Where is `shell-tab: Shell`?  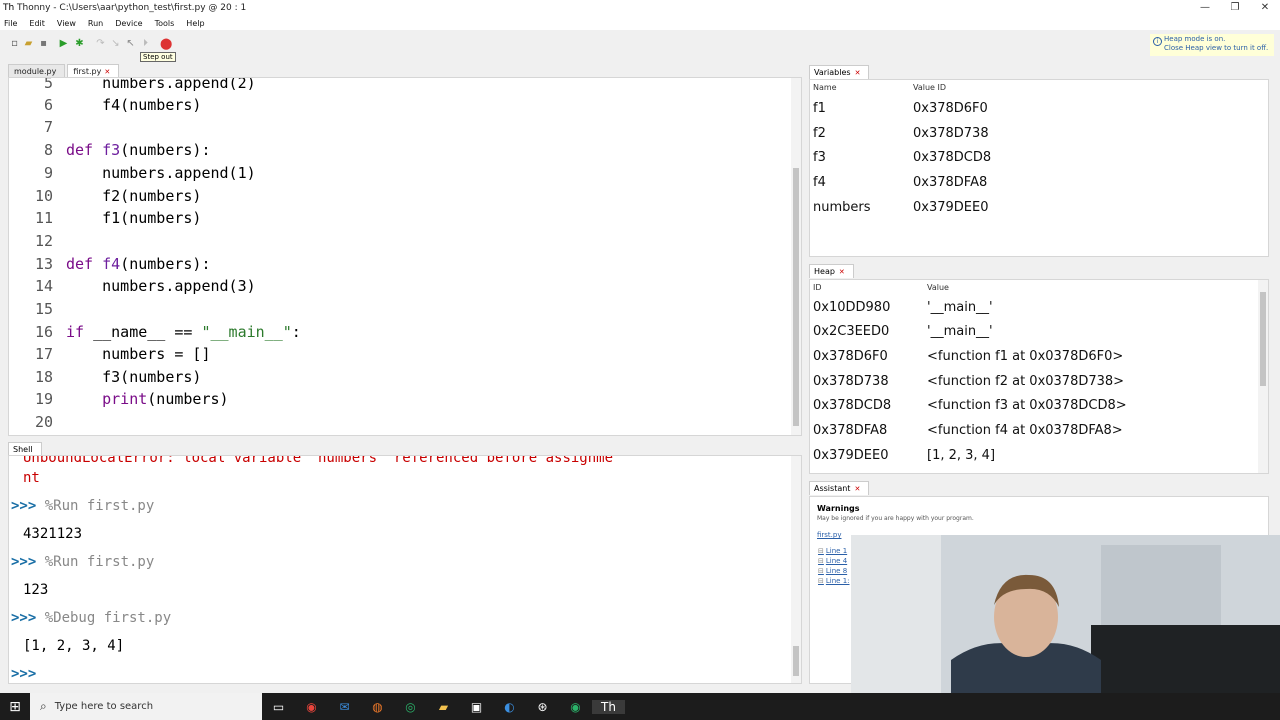 shell-tab: Shell is located at coordinates (25, 449).